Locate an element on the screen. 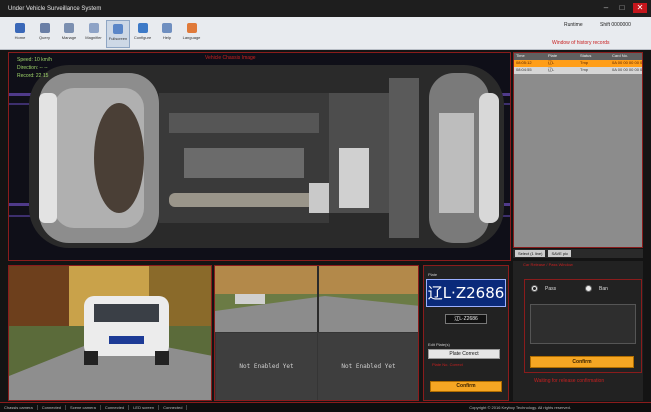 The image size is (651, 412). ban-radio-label: Ban is located at coordinates (603, 289).